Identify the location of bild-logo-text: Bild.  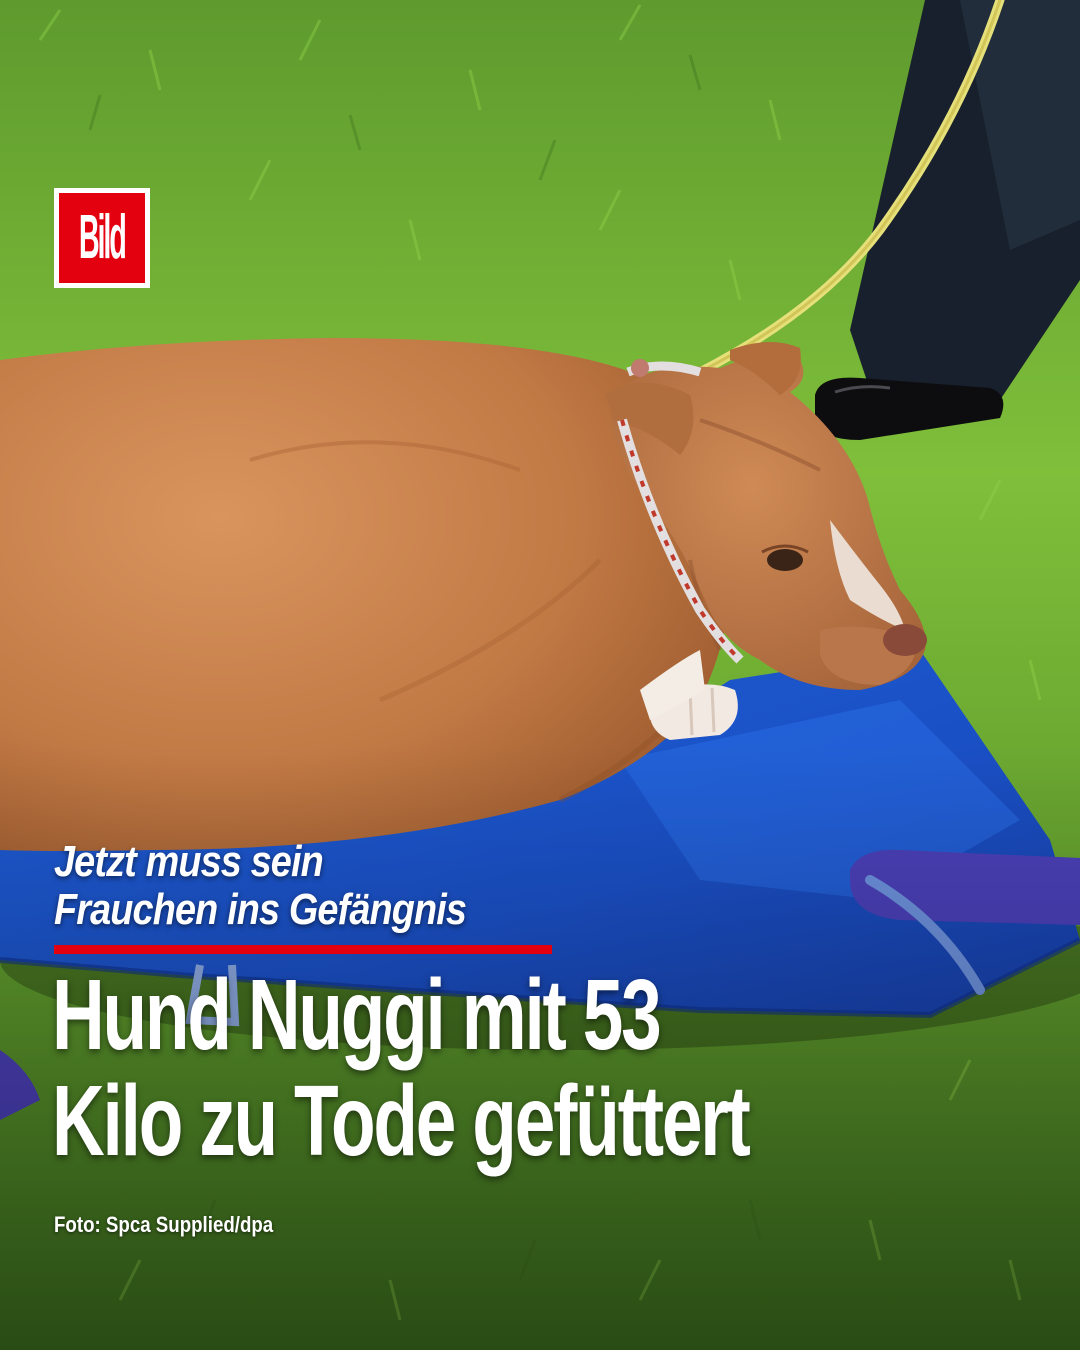
(103, 238).